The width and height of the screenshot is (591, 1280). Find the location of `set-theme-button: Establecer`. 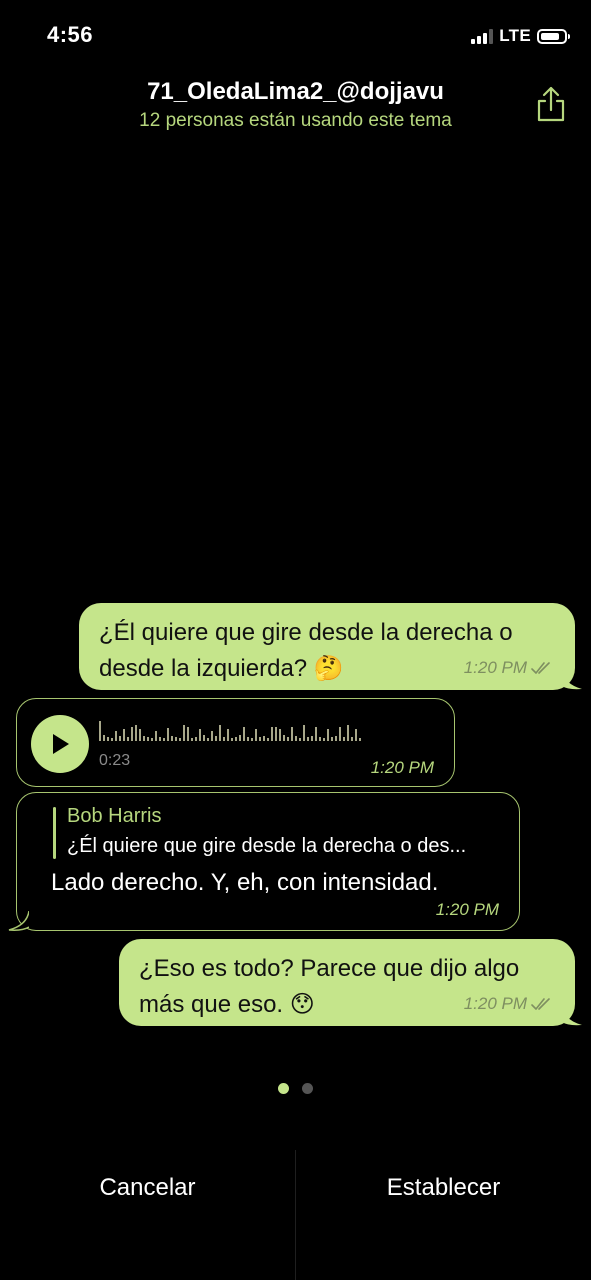

set-theme-button: Establecer is located at coordinates (443, 1188).